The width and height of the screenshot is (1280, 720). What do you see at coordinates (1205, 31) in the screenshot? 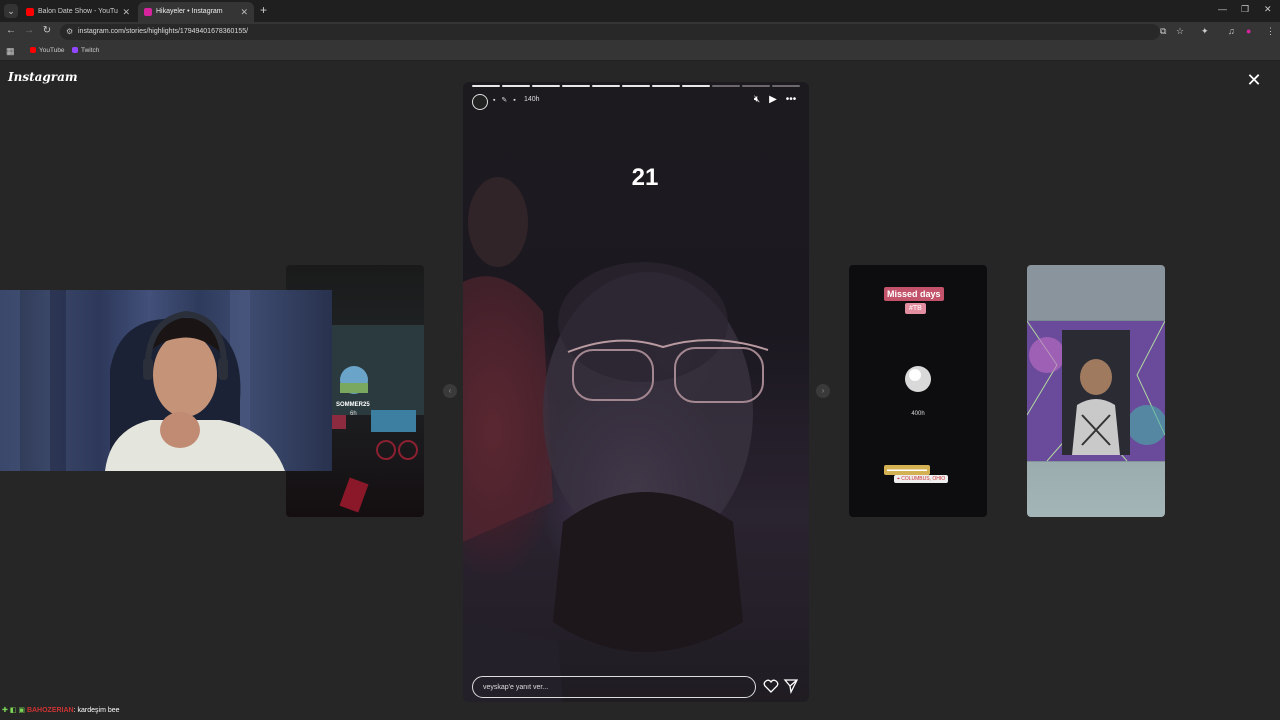
I see `extensions-icon: ✦` at bounding box center [1205, 31].